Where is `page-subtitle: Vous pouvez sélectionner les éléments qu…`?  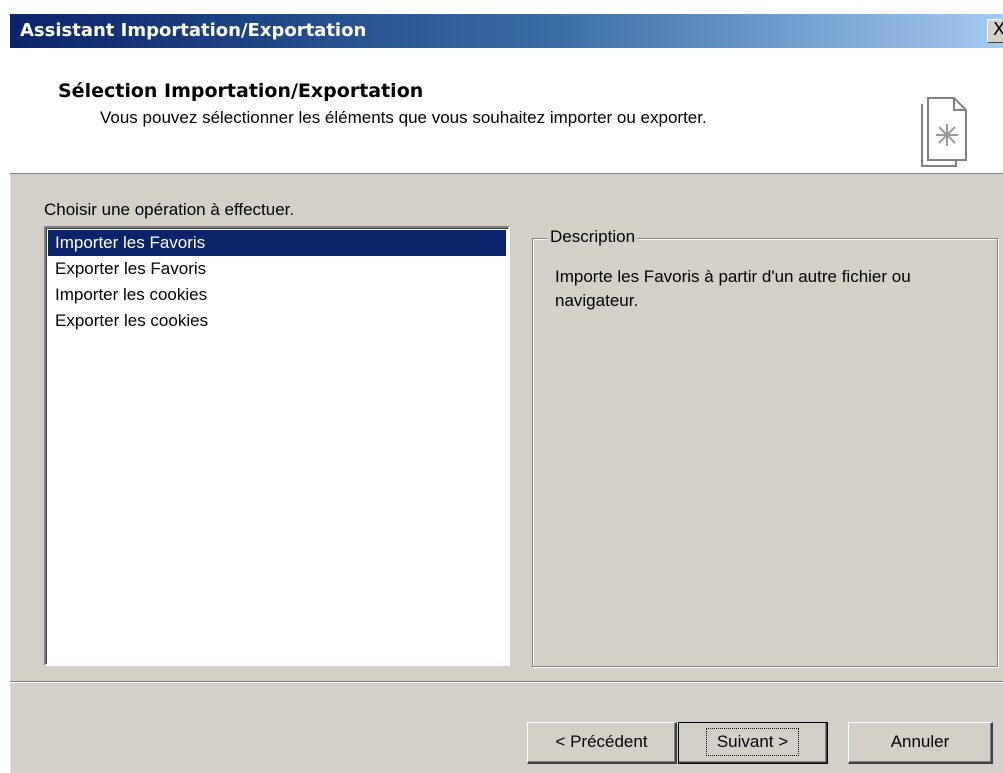 page-subtitle: Vous pouvez sélectionner les éléments qu… is located at coordinates (403, 117).